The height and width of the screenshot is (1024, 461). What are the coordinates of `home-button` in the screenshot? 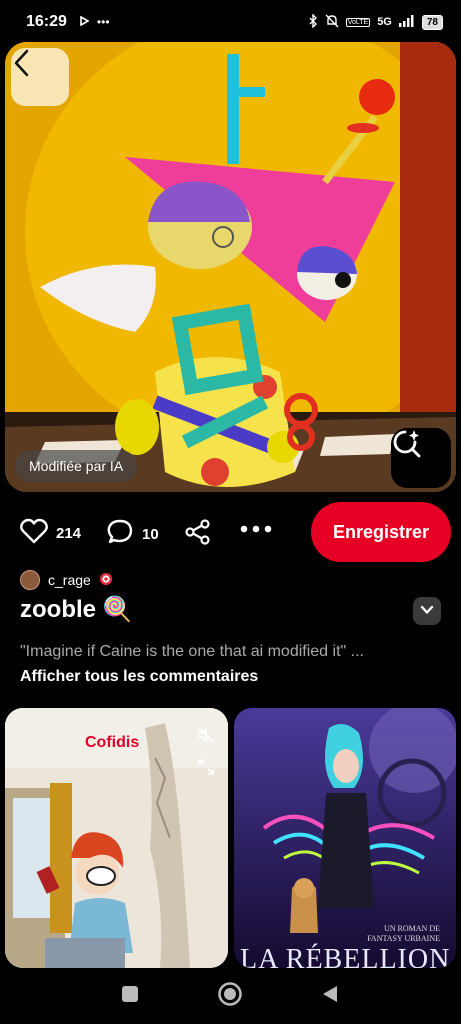 It's located at (230, 996).